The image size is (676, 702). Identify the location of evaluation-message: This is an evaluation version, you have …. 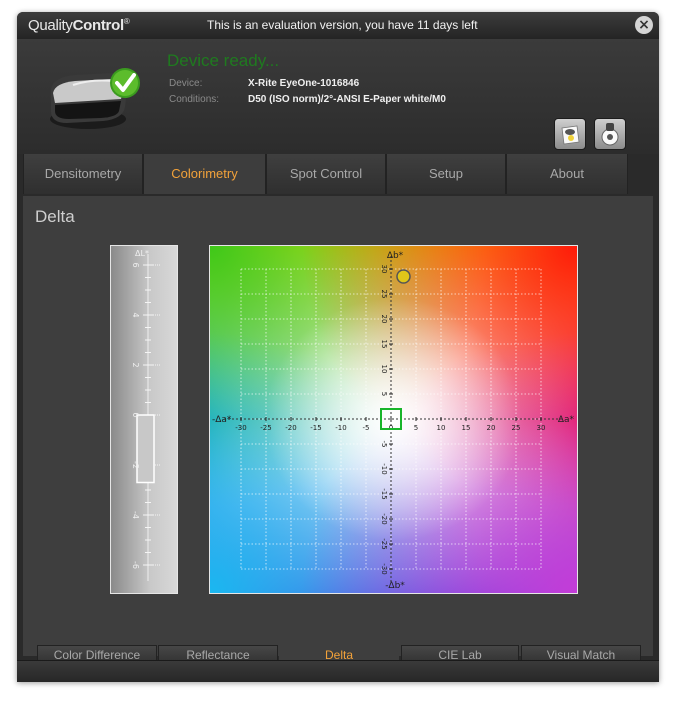
(342, 25).